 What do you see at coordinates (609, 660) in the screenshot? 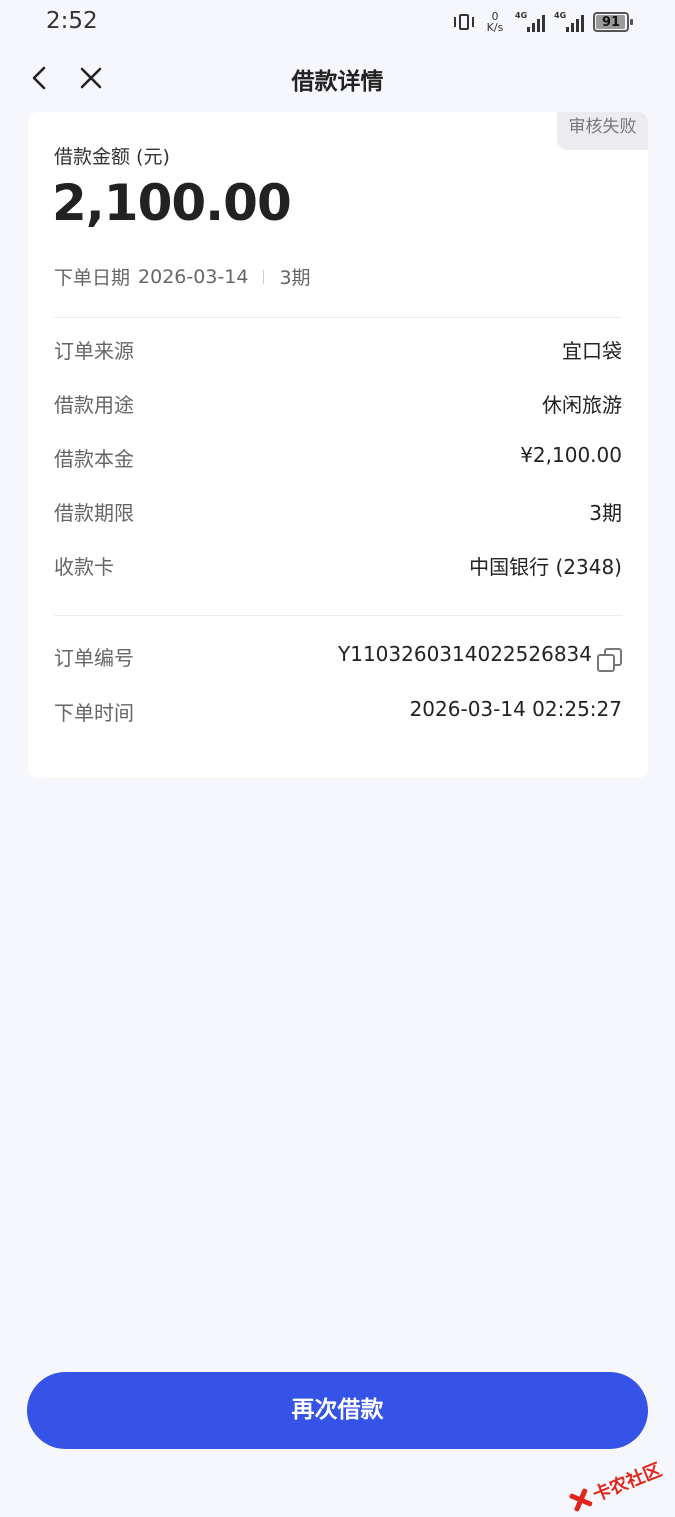
I see `copy-icon` at bounding box center [609, 660].